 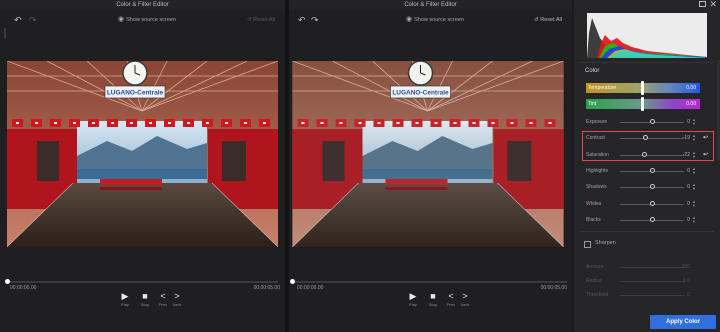 I want to click on close-icon: ✕, so click(x=713, y=5).